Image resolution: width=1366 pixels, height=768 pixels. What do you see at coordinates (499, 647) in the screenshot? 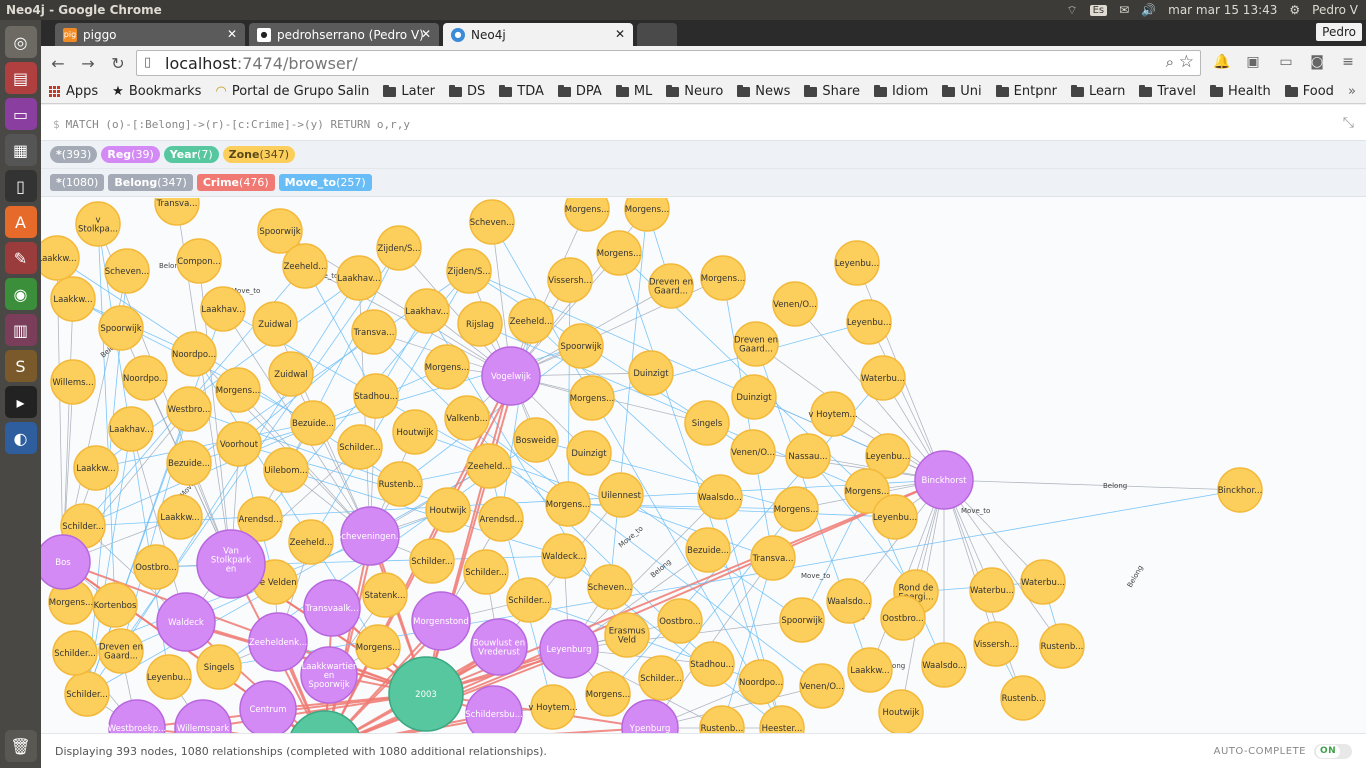
I see `reg-node: Bouwlust enVrederust` at bounding box center [499, 647].